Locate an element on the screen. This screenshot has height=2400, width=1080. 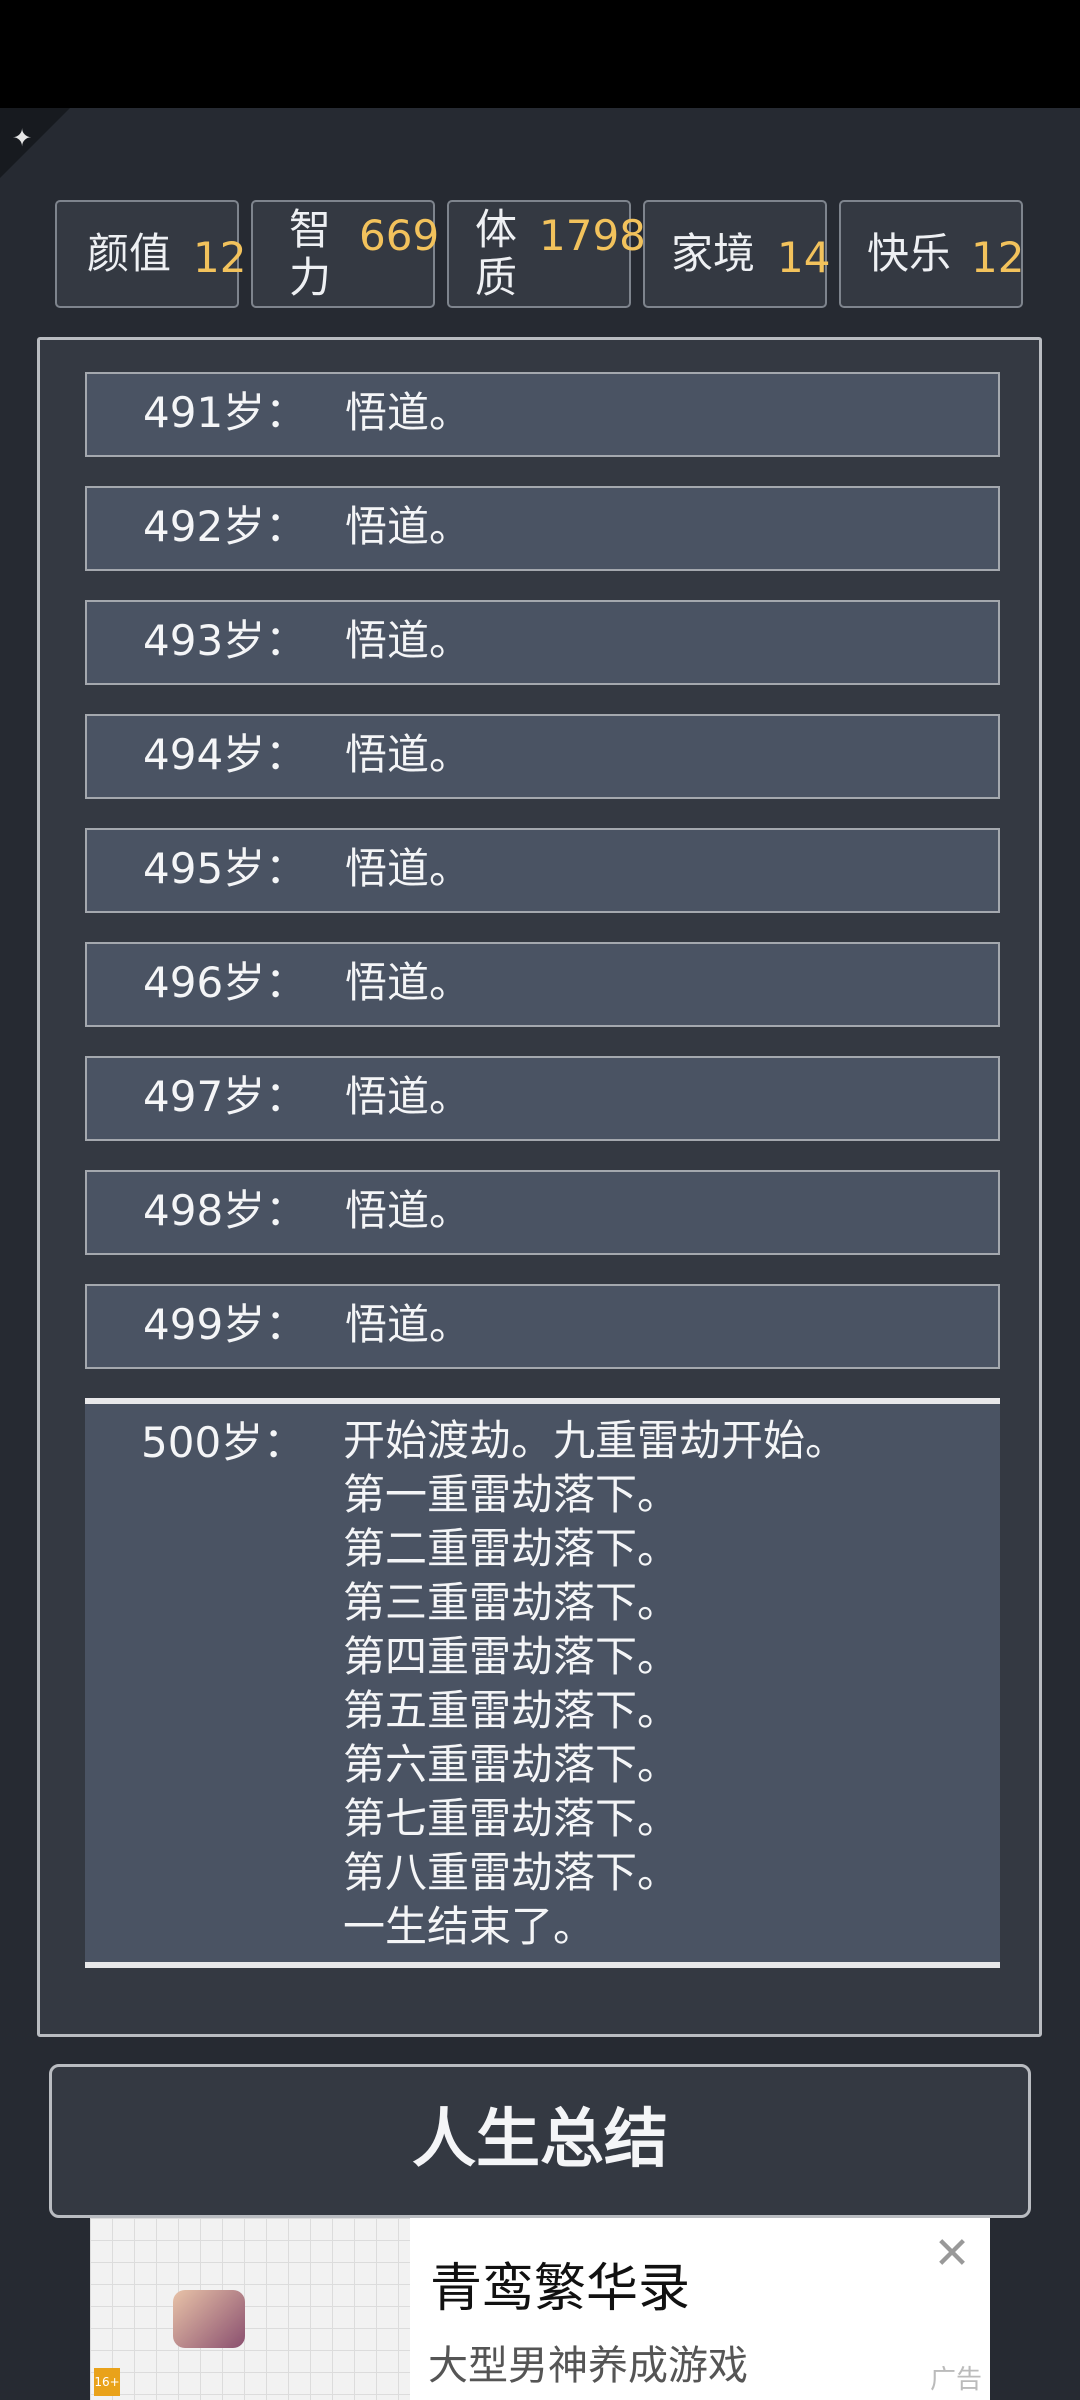
log-event-line: 第五重雷劫落下。 is located at coordinates (511, 1710).